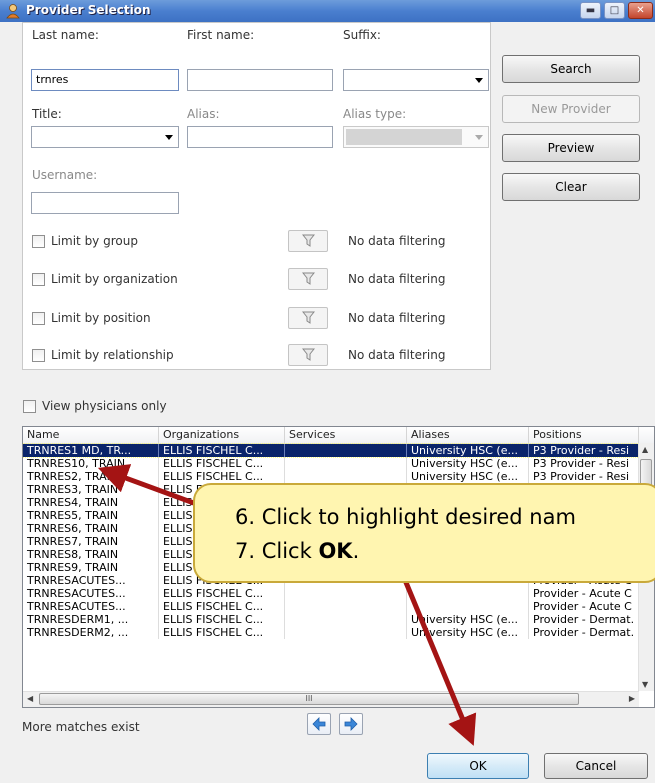 This screenshot has width=655, height=783. I want to click on next-page-button, so click(351, 724).